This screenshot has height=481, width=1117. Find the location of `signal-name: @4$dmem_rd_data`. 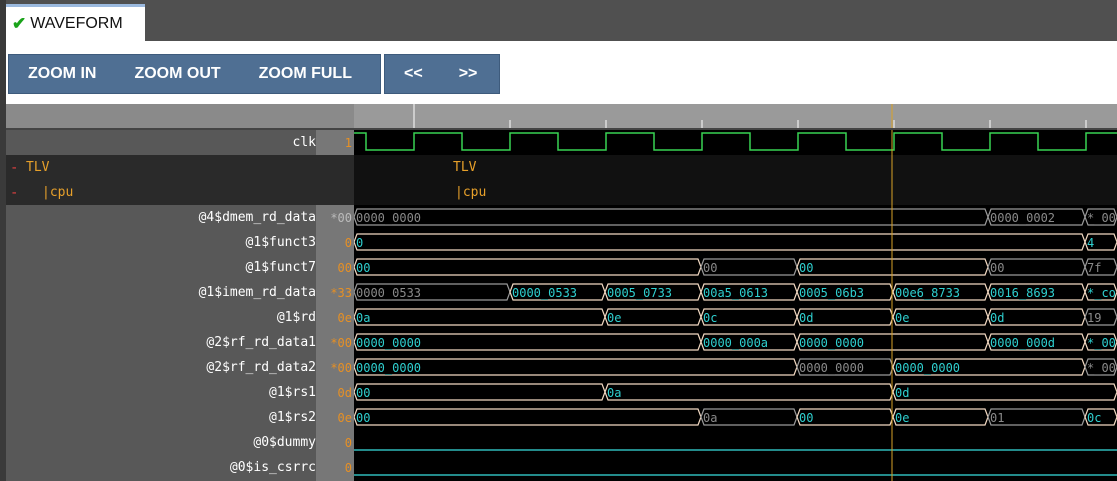

signal-name: @4$dmem_rd_data is located at coordinates (161, 217).